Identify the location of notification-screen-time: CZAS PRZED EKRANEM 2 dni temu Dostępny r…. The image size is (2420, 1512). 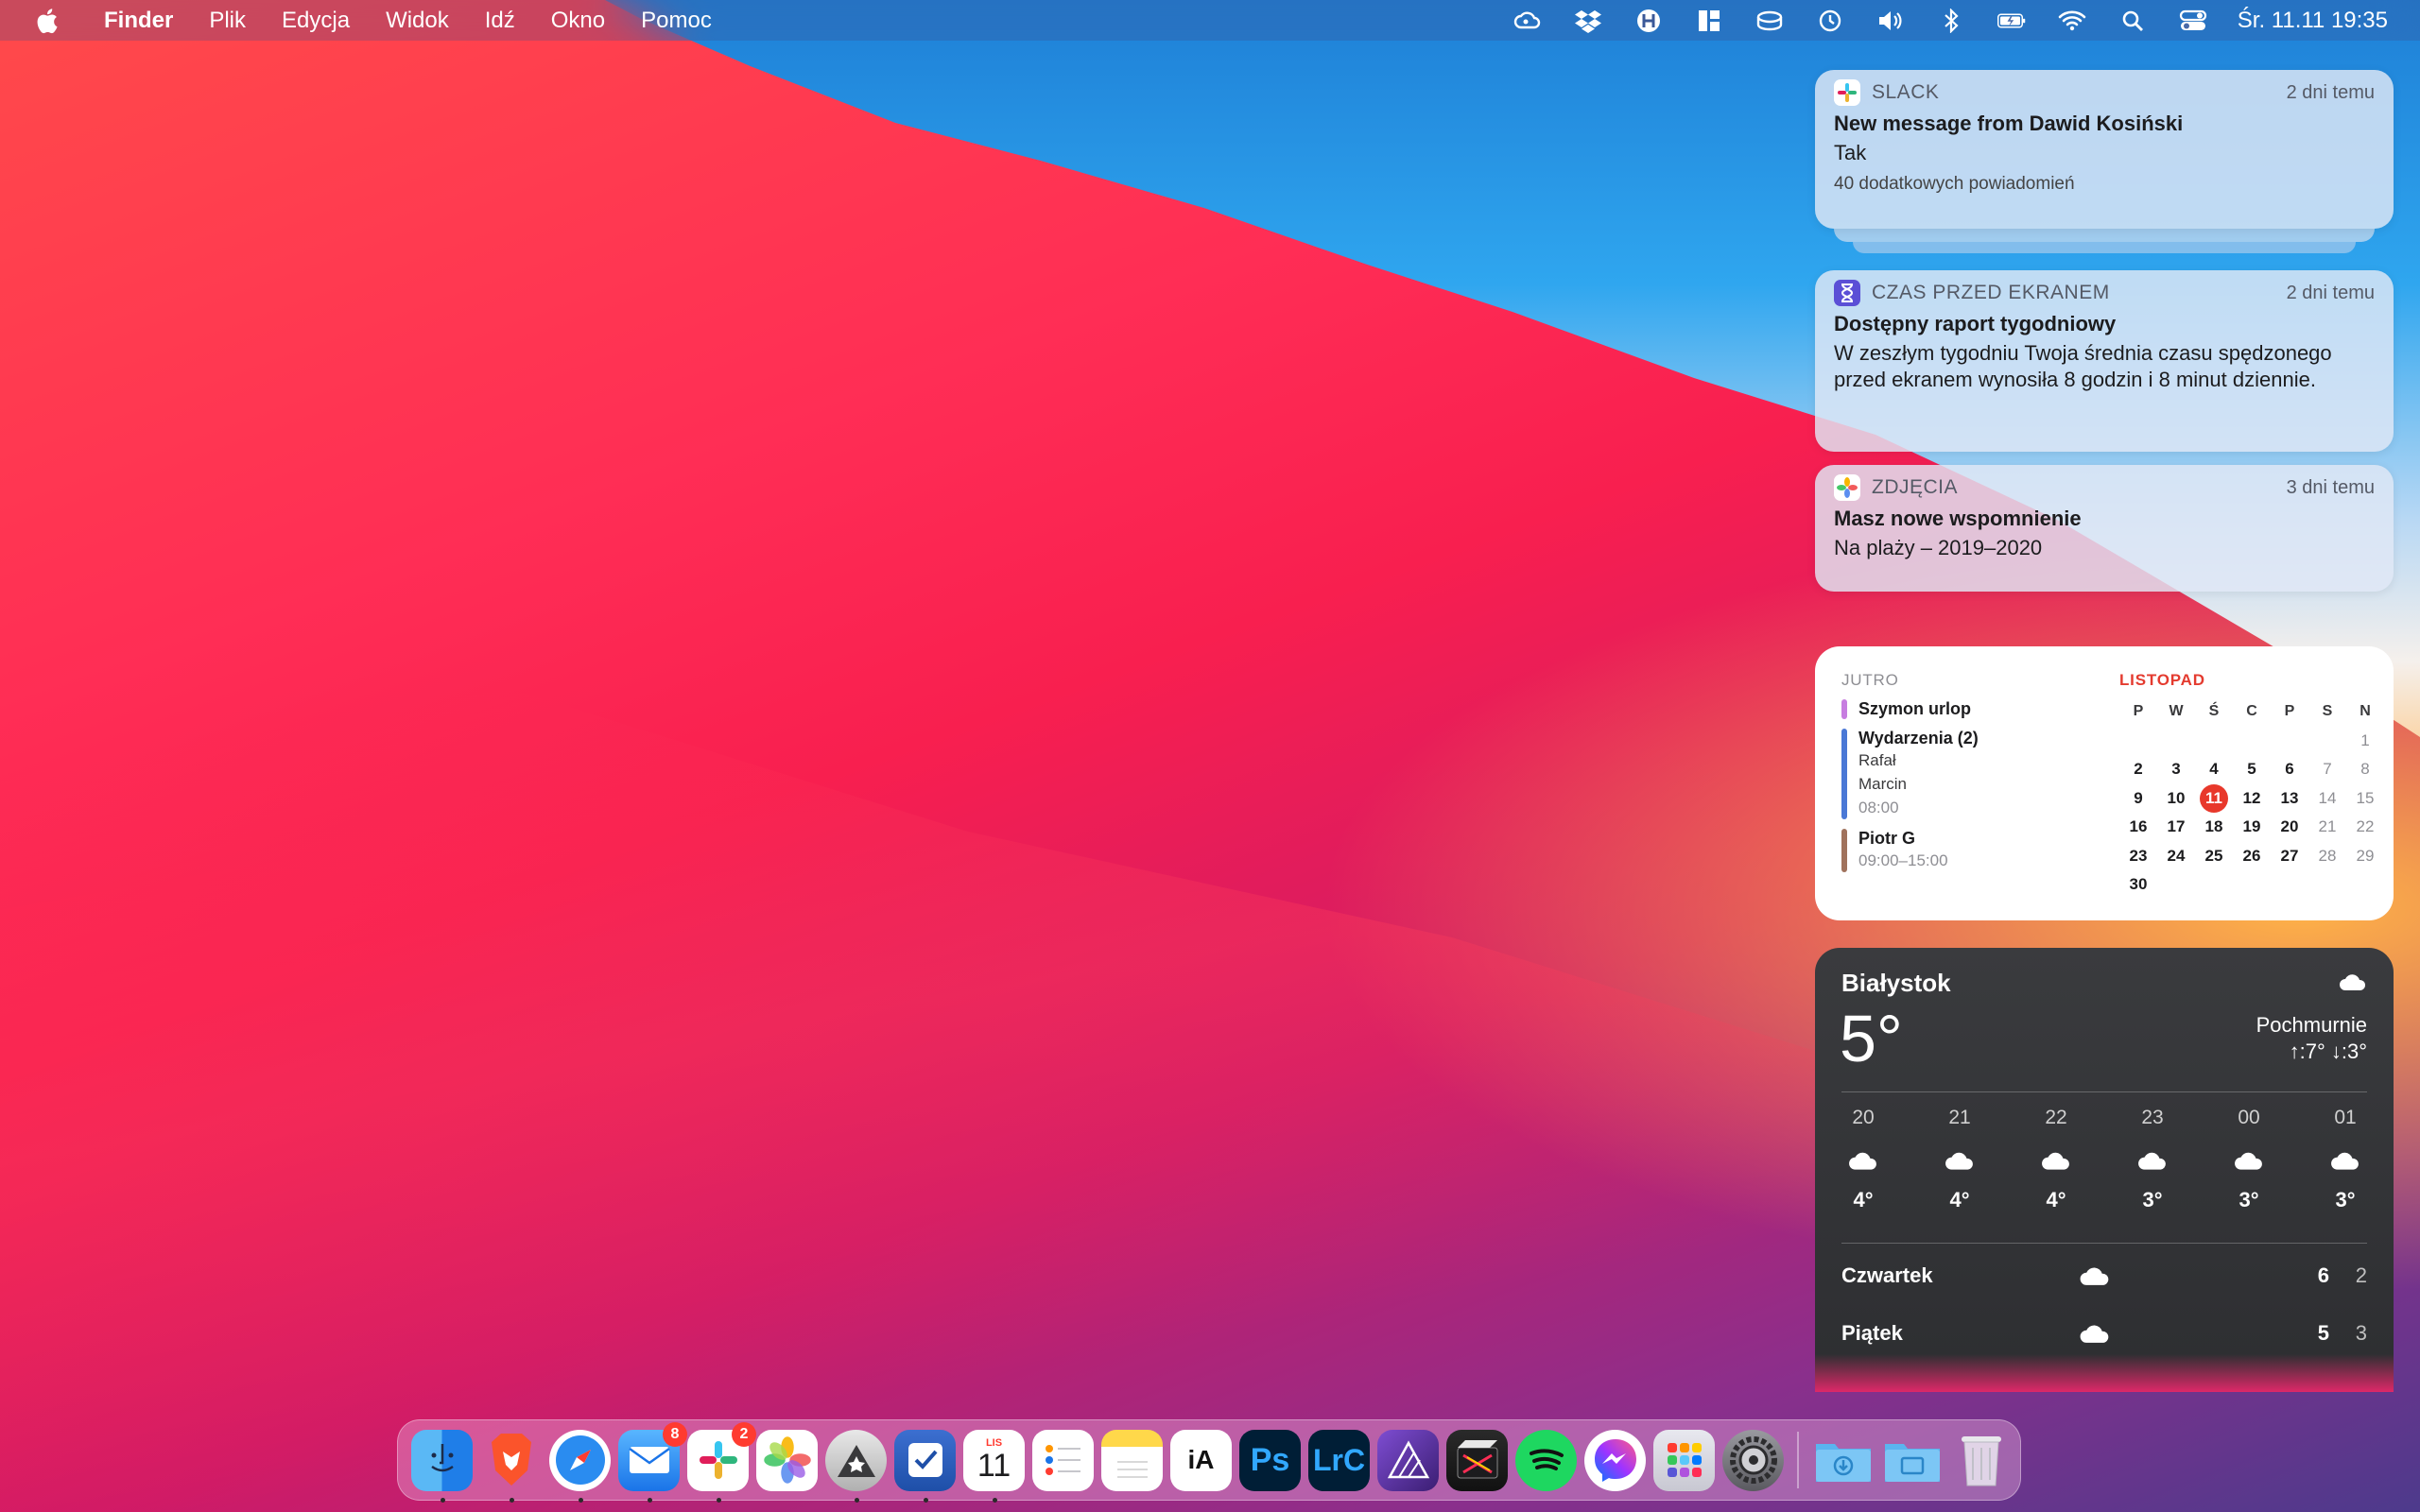
(2104, 361).